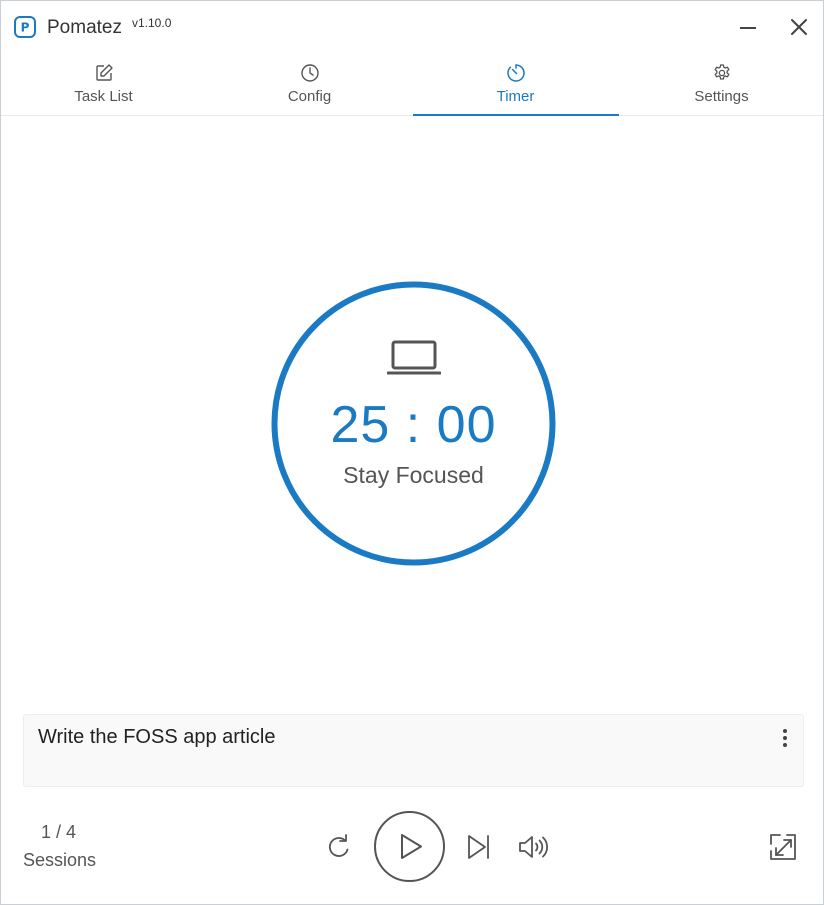  I want to click on play-icon, so click(411, 846).